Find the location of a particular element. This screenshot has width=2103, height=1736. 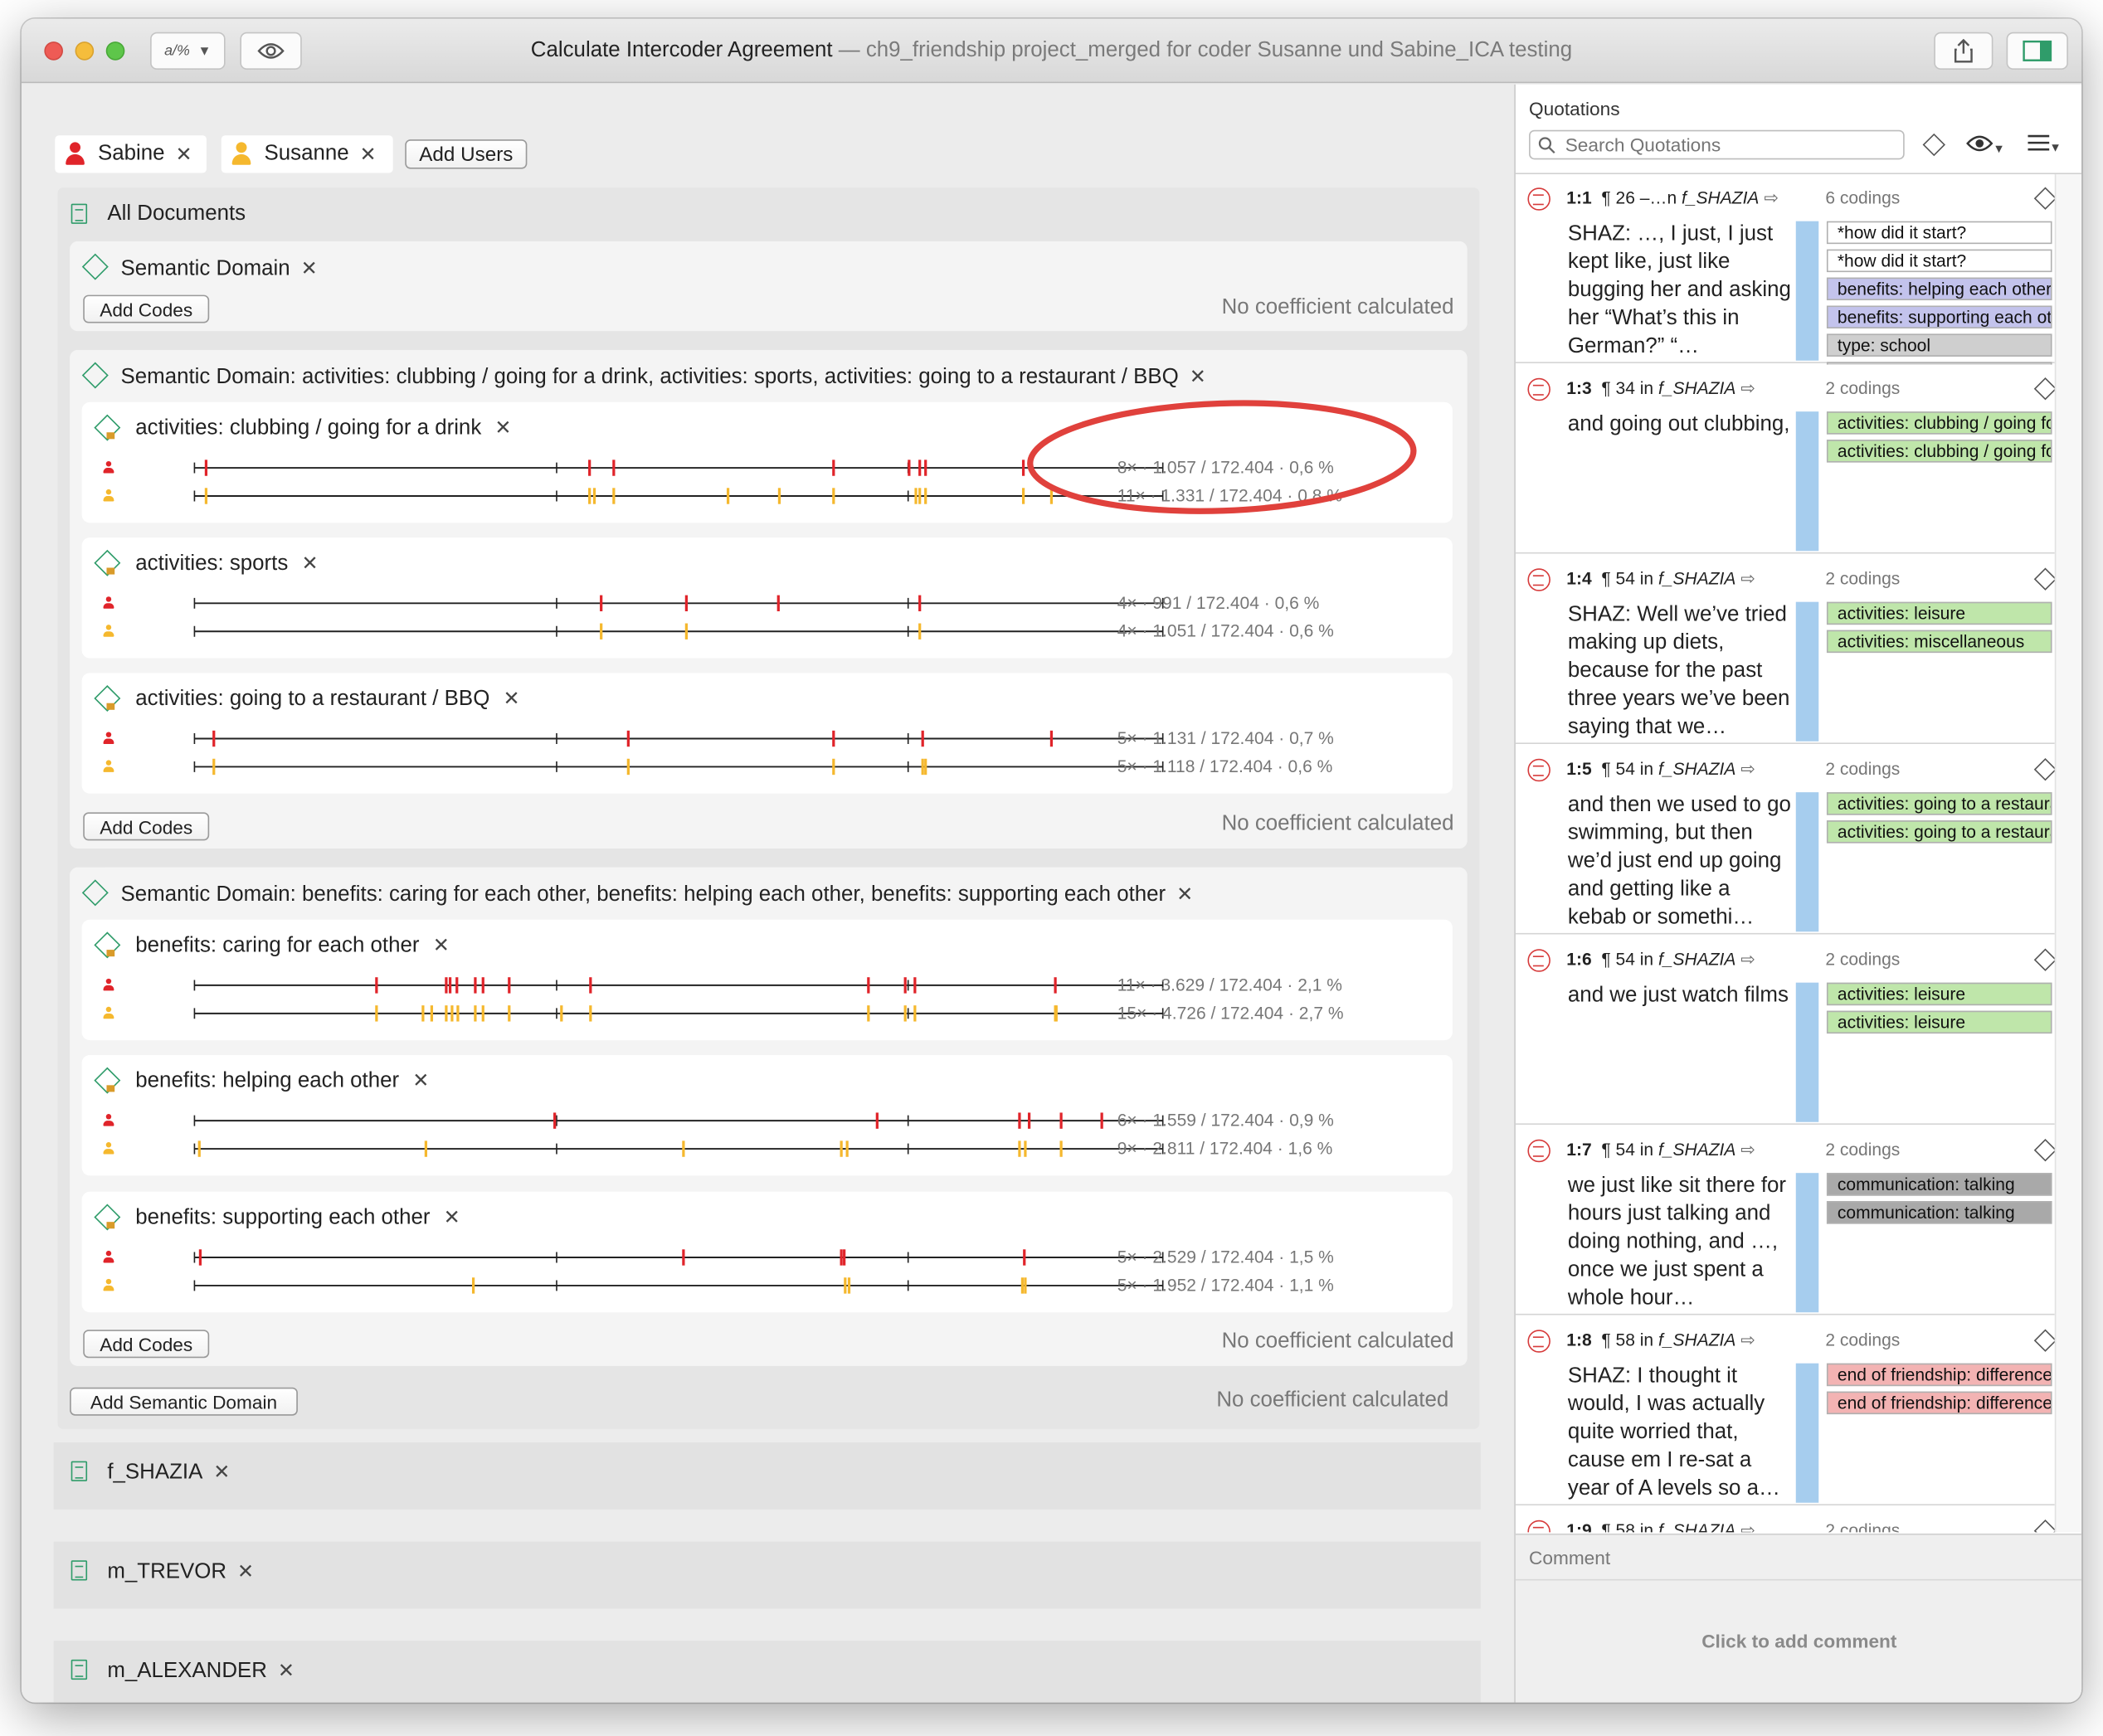

search-field is located at coordinates (1717, 144).